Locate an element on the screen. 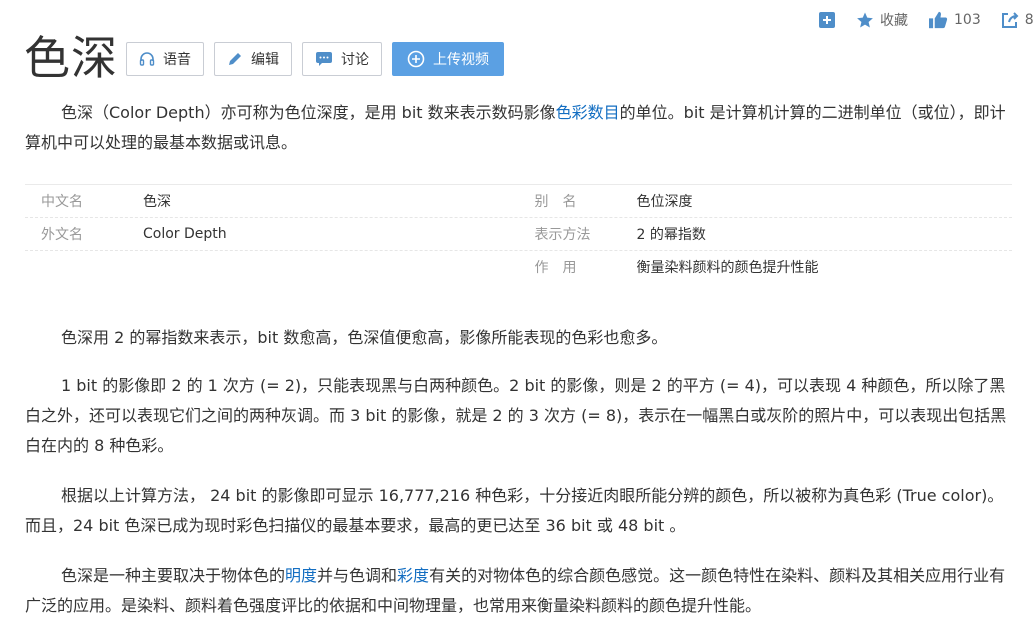 The width and height of the screenshot is (1033, 630). share-icon is located at coordinates (1010, 20).